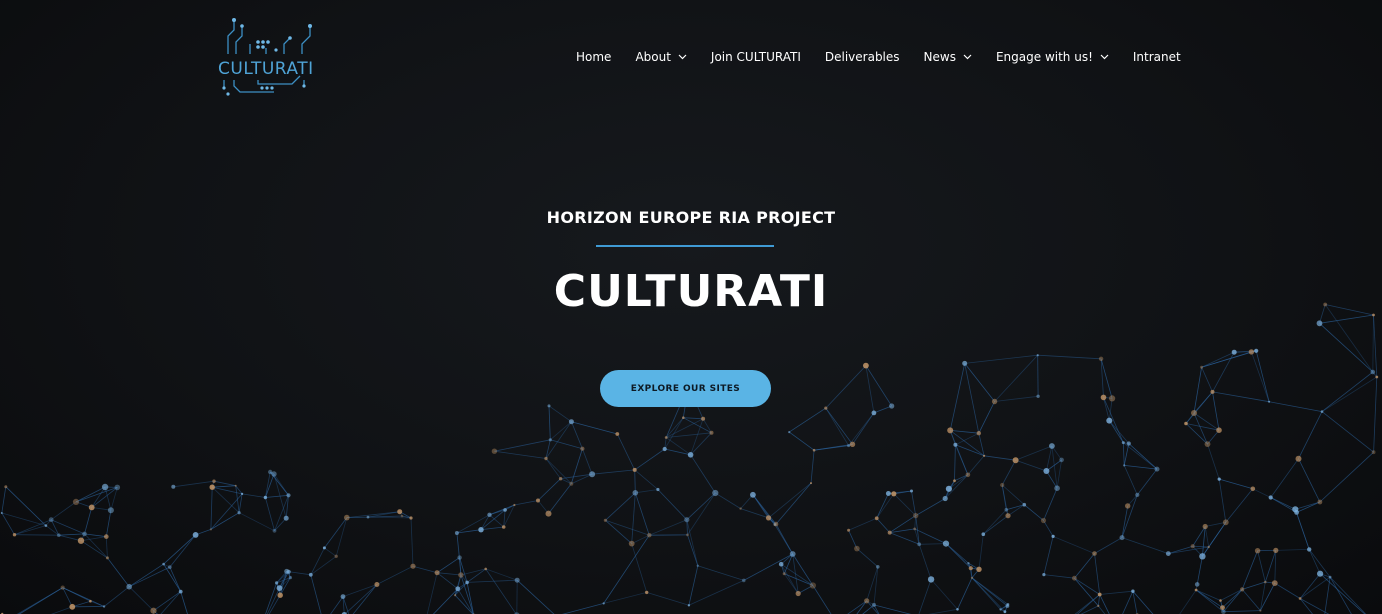  I want to click on hero-title: CULTURATI, so click(691, 291).